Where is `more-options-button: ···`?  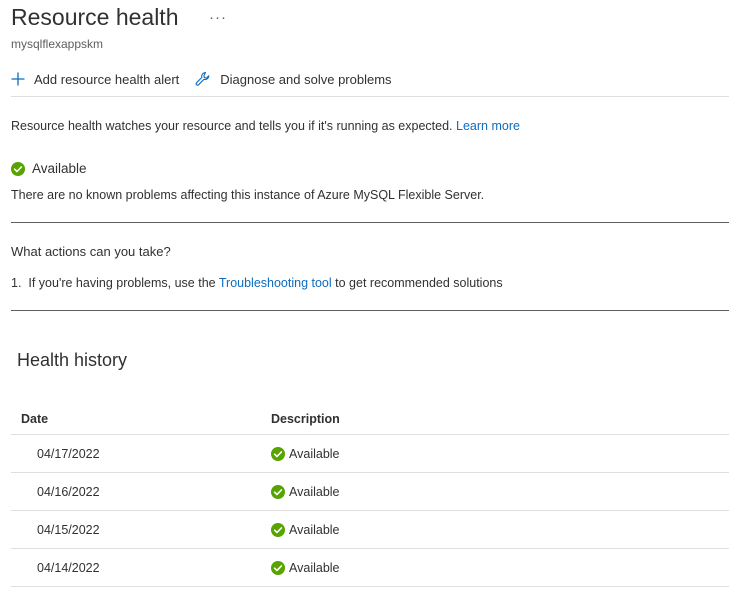
more-options-button: ··· is located at coordinates (218, 17).